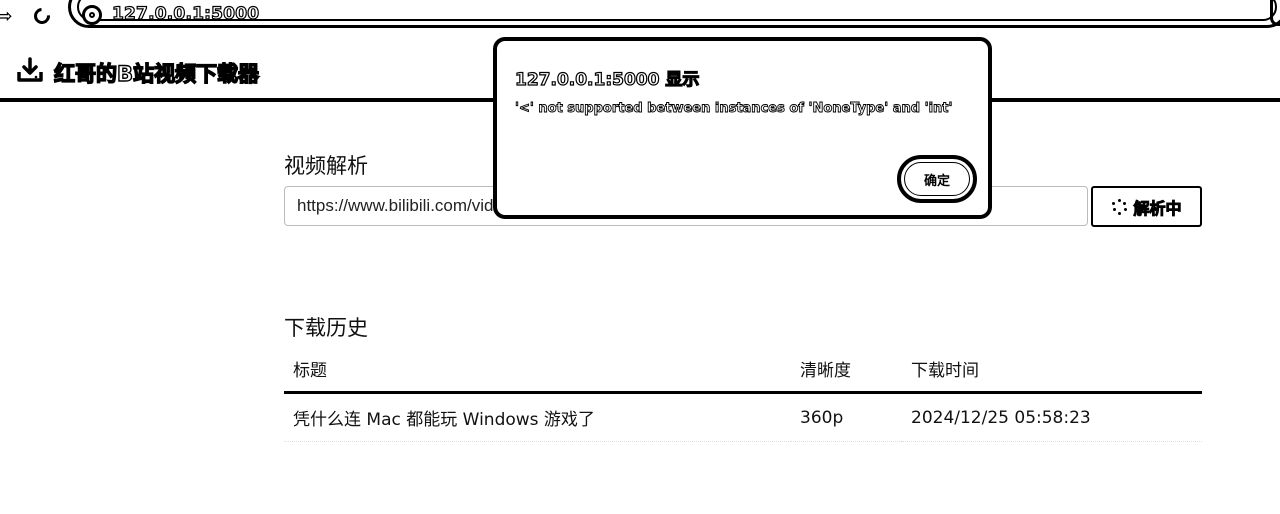 This screenshot has width=1280, height=514. I want to click on row-quality: 360p, so click(846, 417).